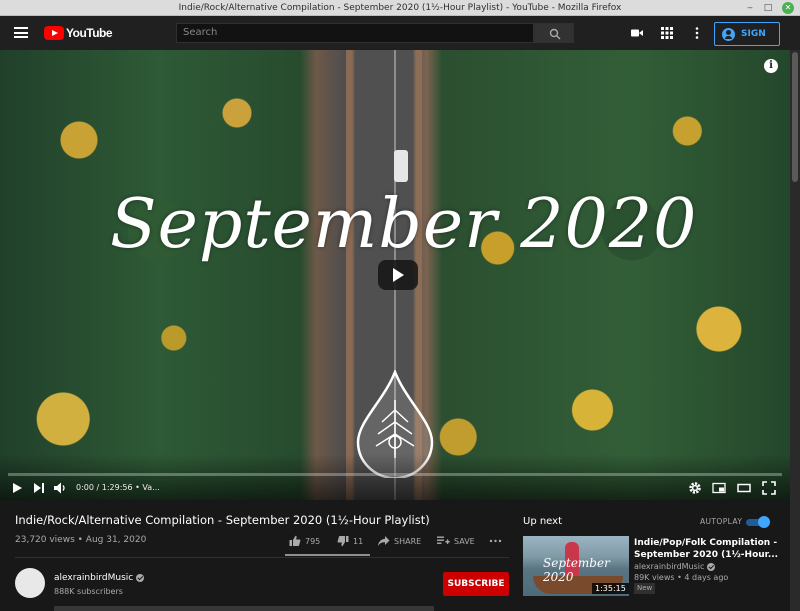 The height and width of the screenshot is (611, 800). I want to click on like-button: 795, so click(304, 541).